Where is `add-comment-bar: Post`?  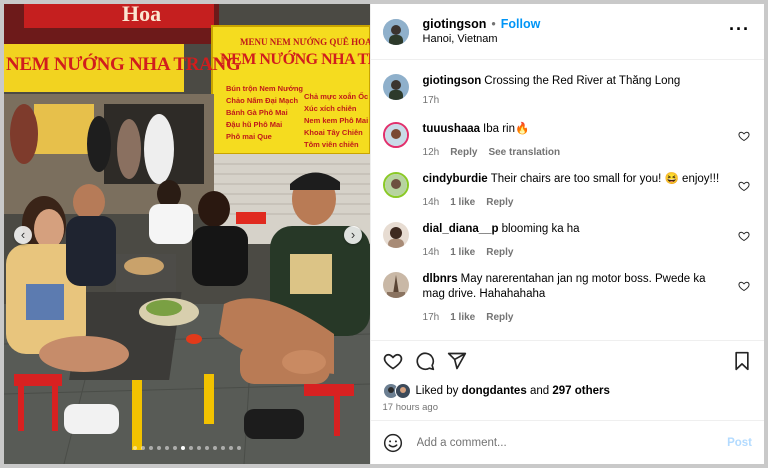
add-comment-bar: Post is located at coordinates (567, 442).